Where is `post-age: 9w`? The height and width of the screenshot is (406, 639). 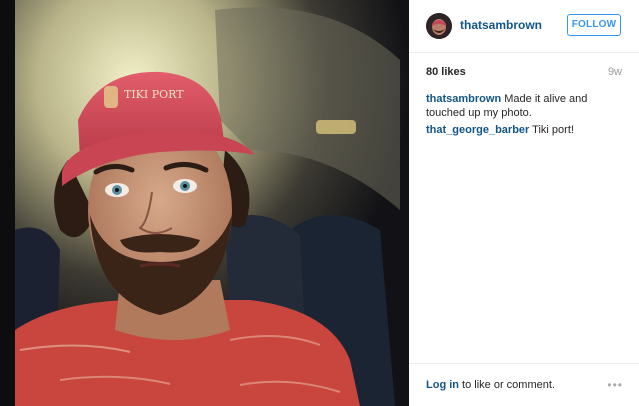
post-age: 9w is located at coordinates (615, 72).